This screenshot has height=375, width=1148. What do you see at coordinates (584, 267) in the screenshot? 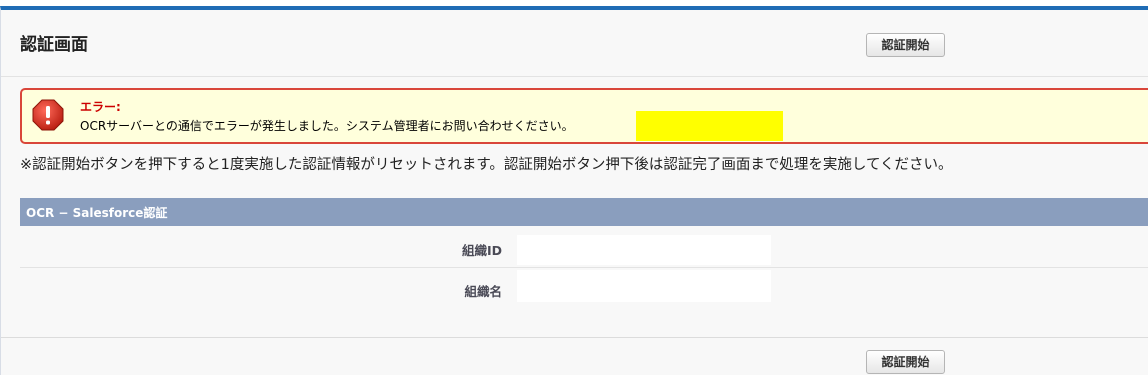
I see `row-divider` at bounding box center [584, 267].